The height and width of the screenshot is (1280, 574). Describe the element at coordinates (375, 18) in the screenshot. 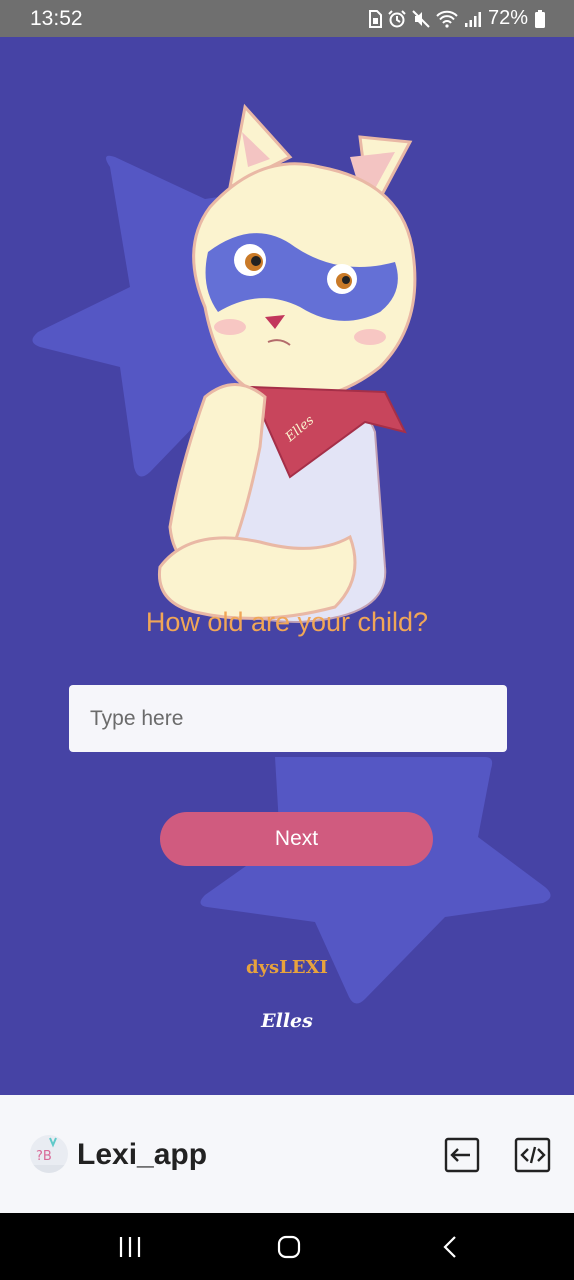

I see `sim-icon` at that location.